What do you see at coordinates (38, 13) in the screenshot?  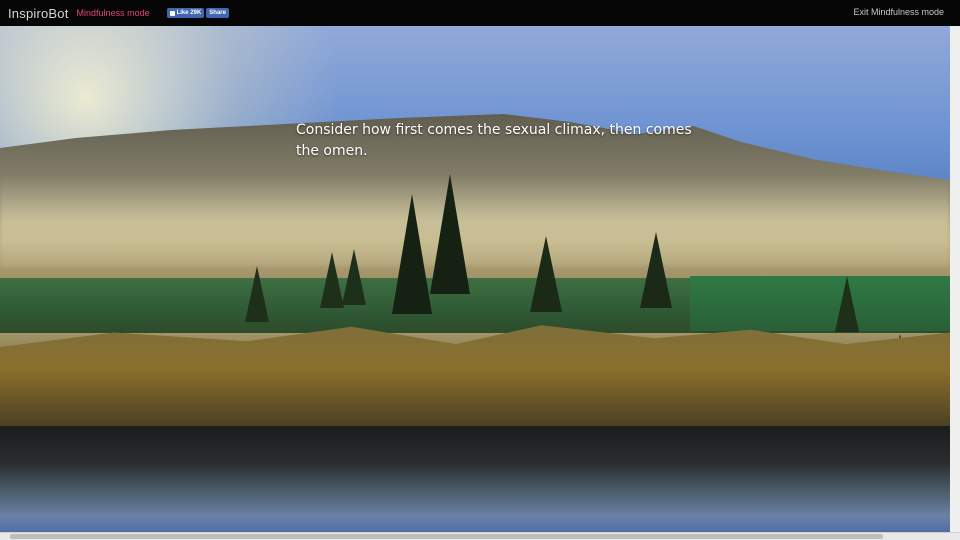 I see `brand-logo: InspiroBot` at bounding box center [38, 13].